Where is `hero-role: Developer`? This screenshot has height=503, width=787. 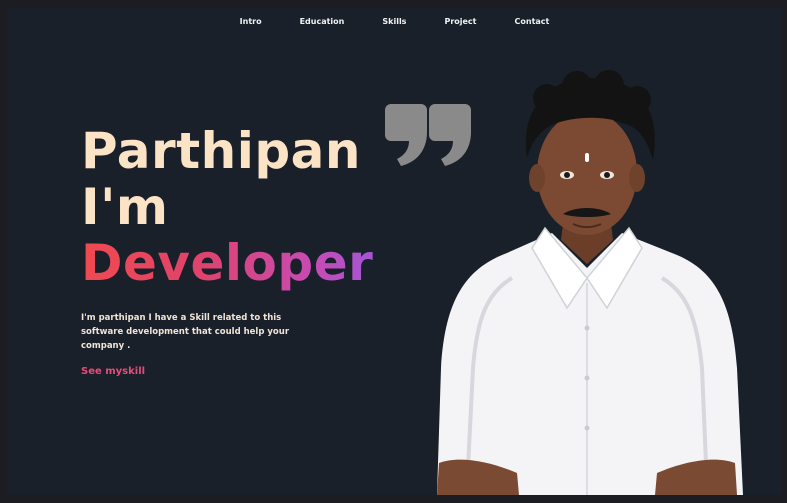
hero-role: Developer is located at coordinates (227, 263).